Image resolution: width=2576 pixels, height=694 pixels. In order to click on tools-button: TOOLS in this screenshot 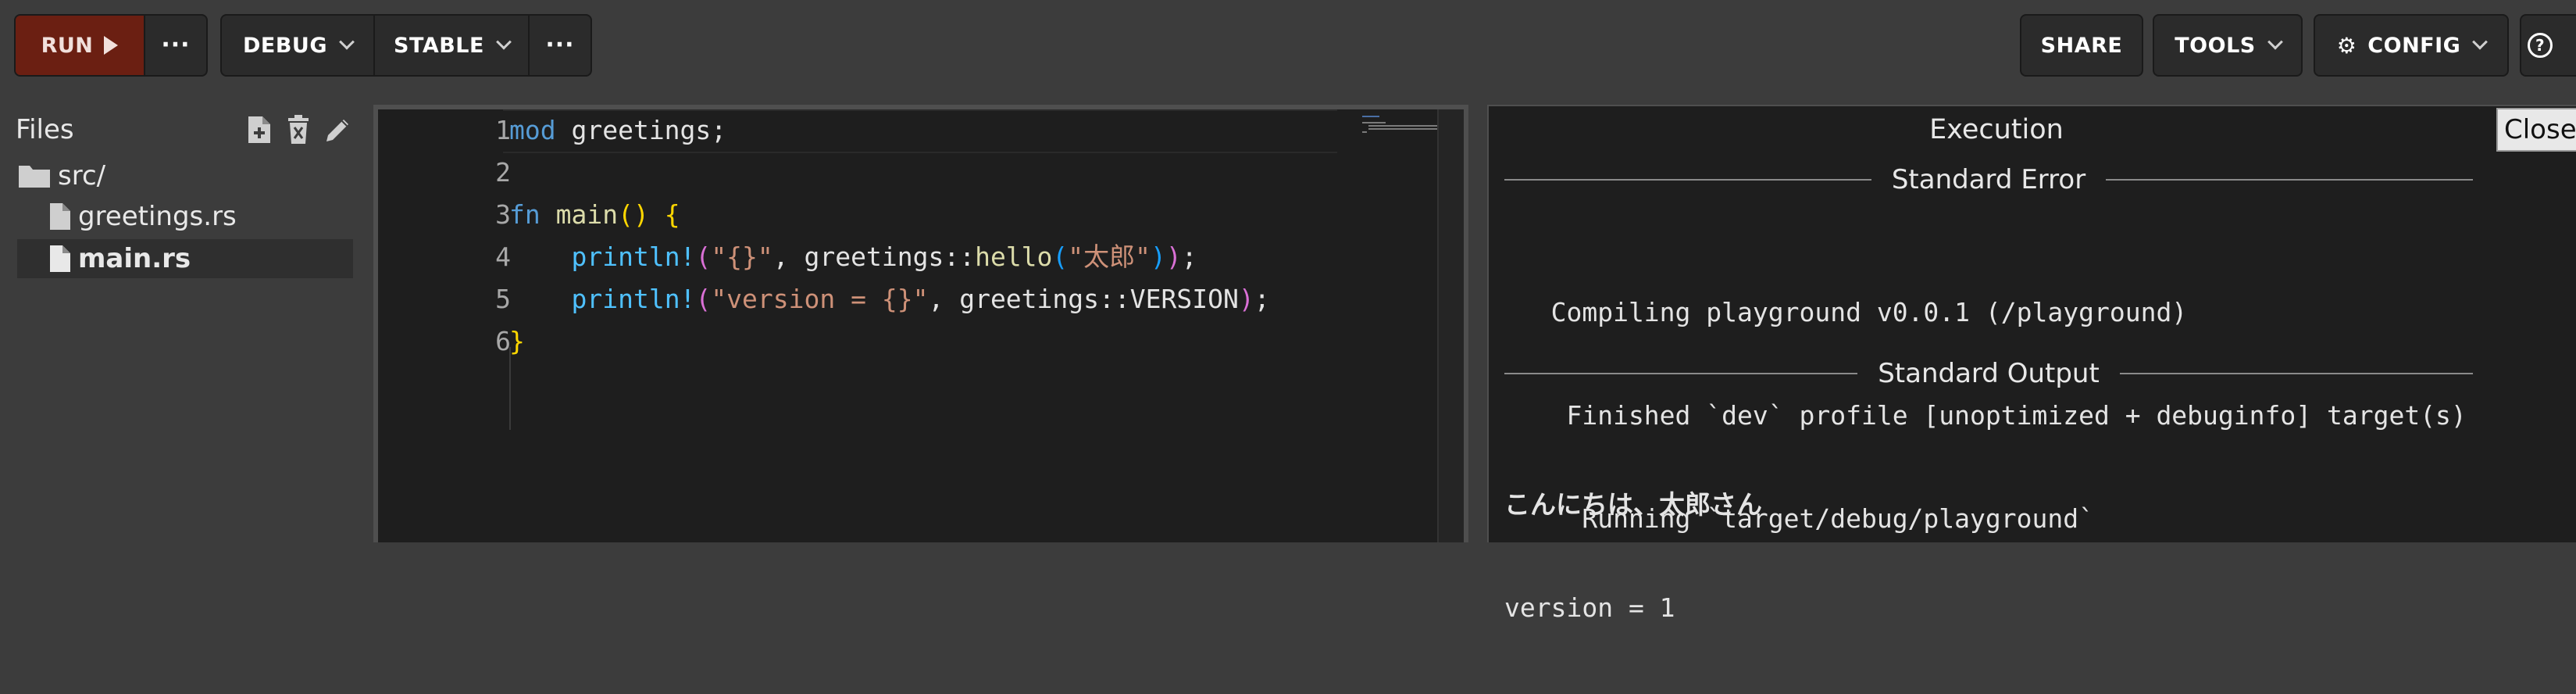, I will do `click(2227, 45)`.